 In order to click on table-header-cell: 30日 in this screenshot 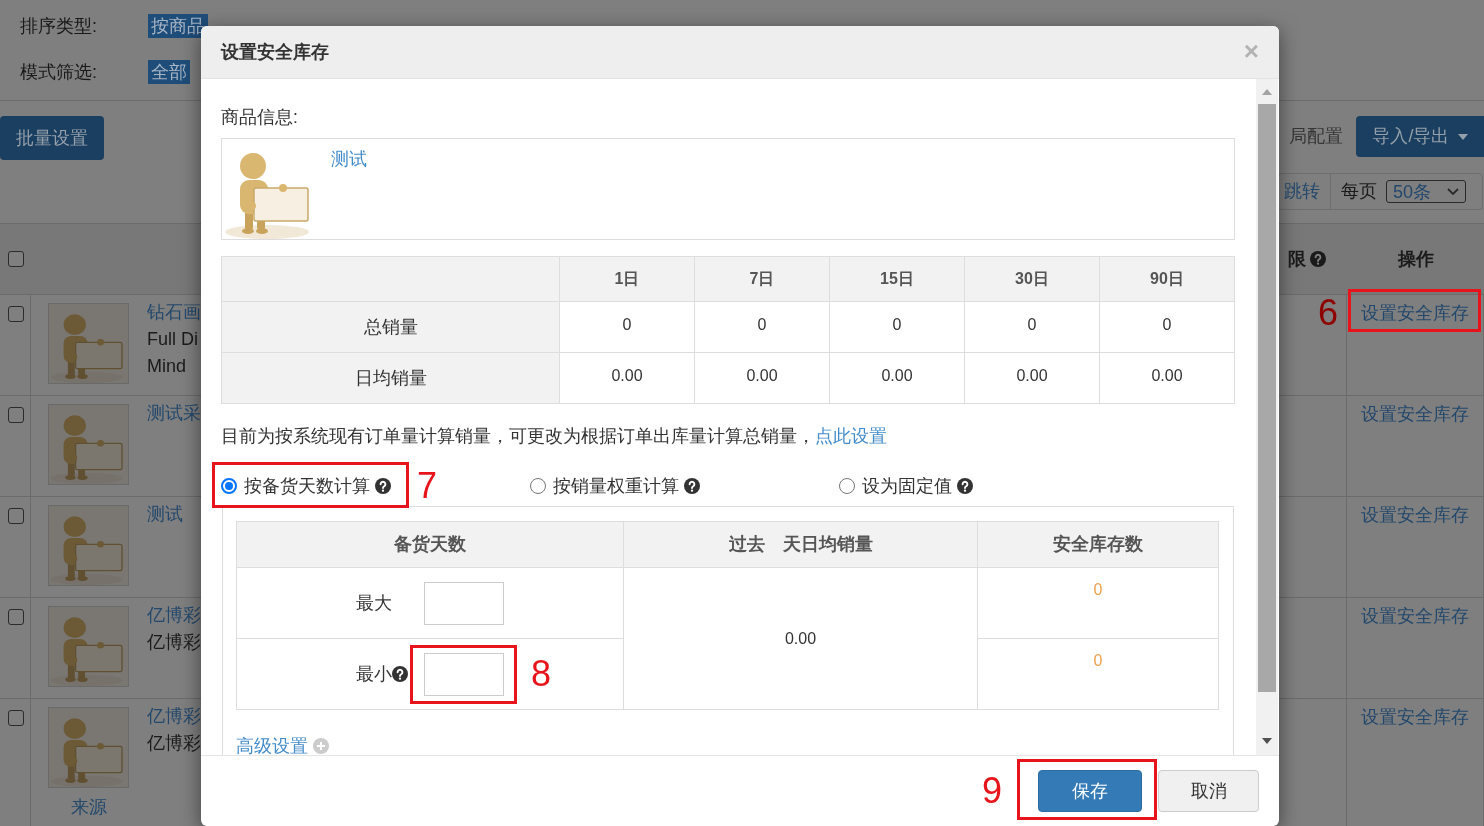, I will do `click(1032, 279)`.